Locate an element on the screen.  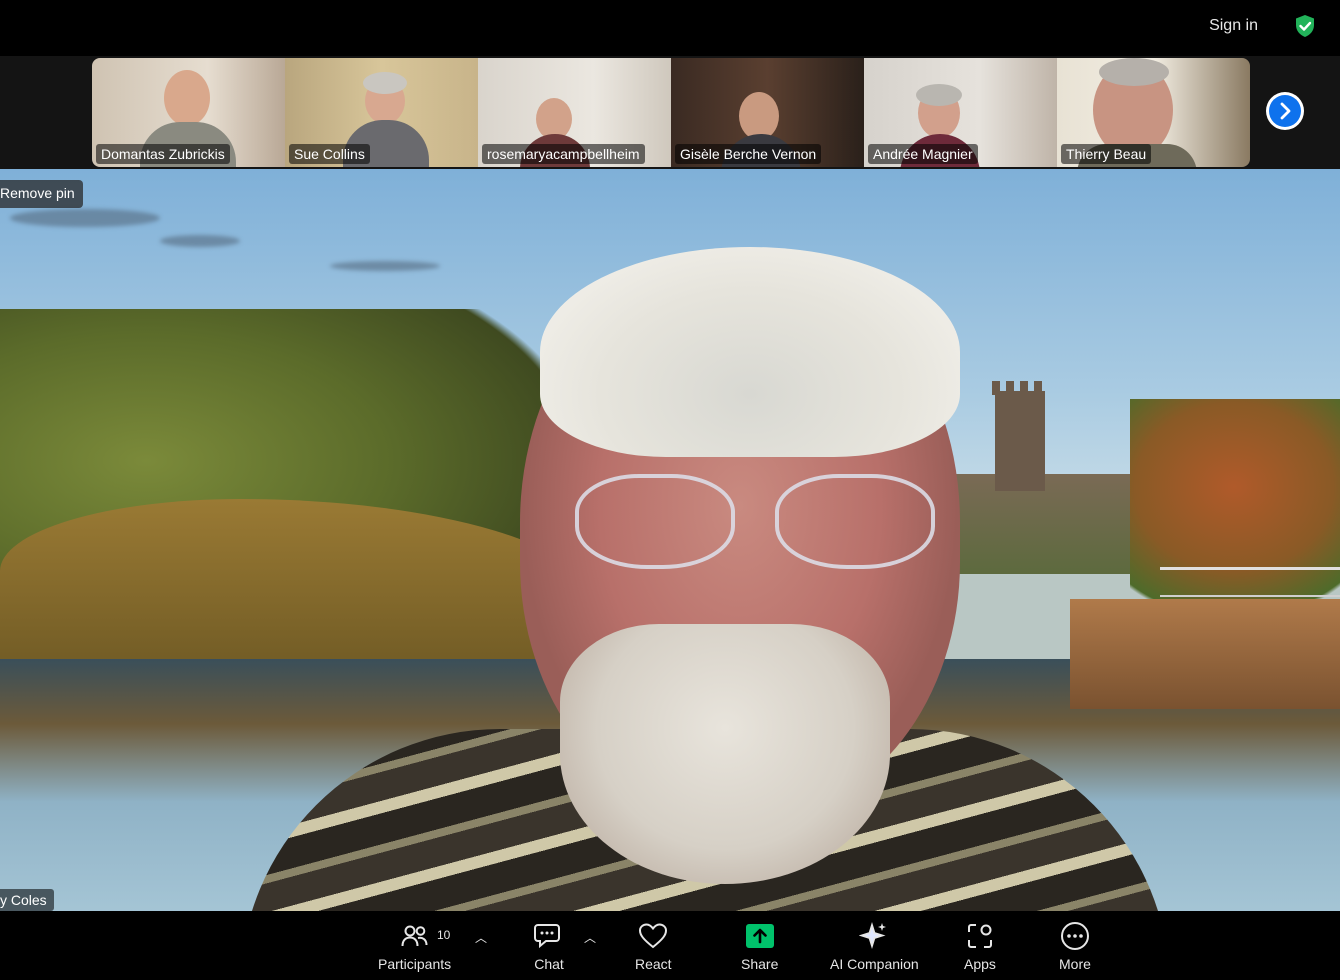
more-button: More is located at coordinates (1075, 950).